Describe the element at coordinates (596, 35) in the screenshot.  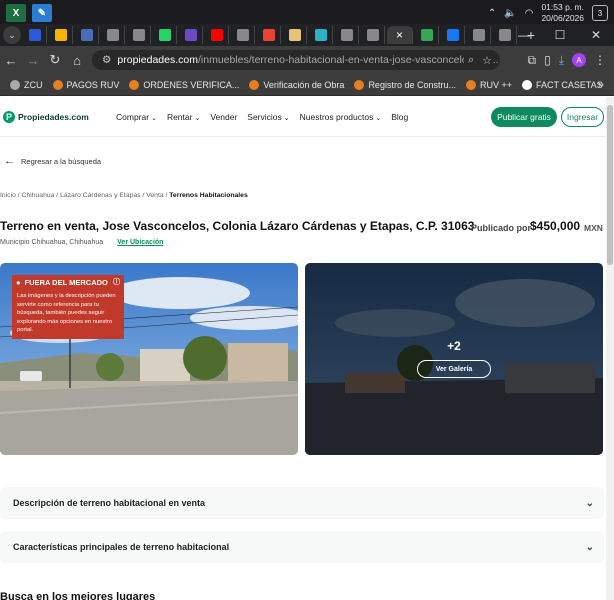
I see `close-window-button: ✕` at that location.